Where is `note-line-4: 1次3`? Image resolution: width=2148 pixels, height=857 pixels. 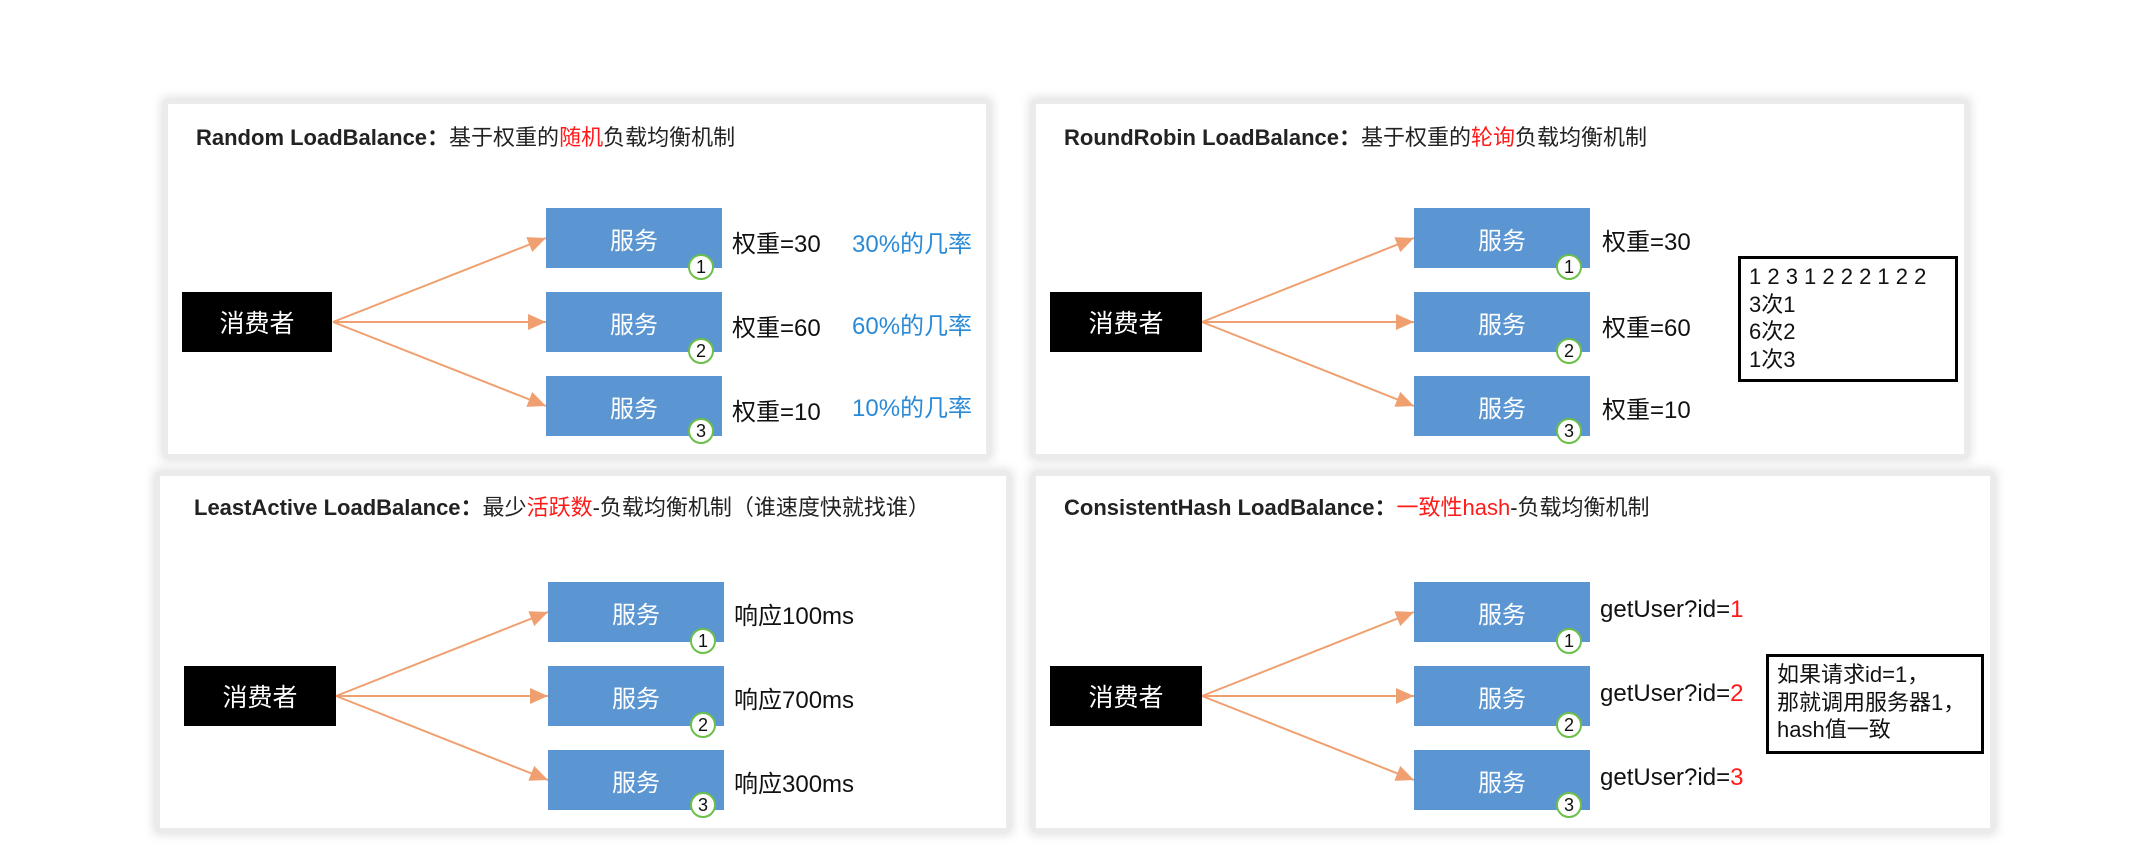
note-line-4: 1次3 is located at coordinates (1772, 359).